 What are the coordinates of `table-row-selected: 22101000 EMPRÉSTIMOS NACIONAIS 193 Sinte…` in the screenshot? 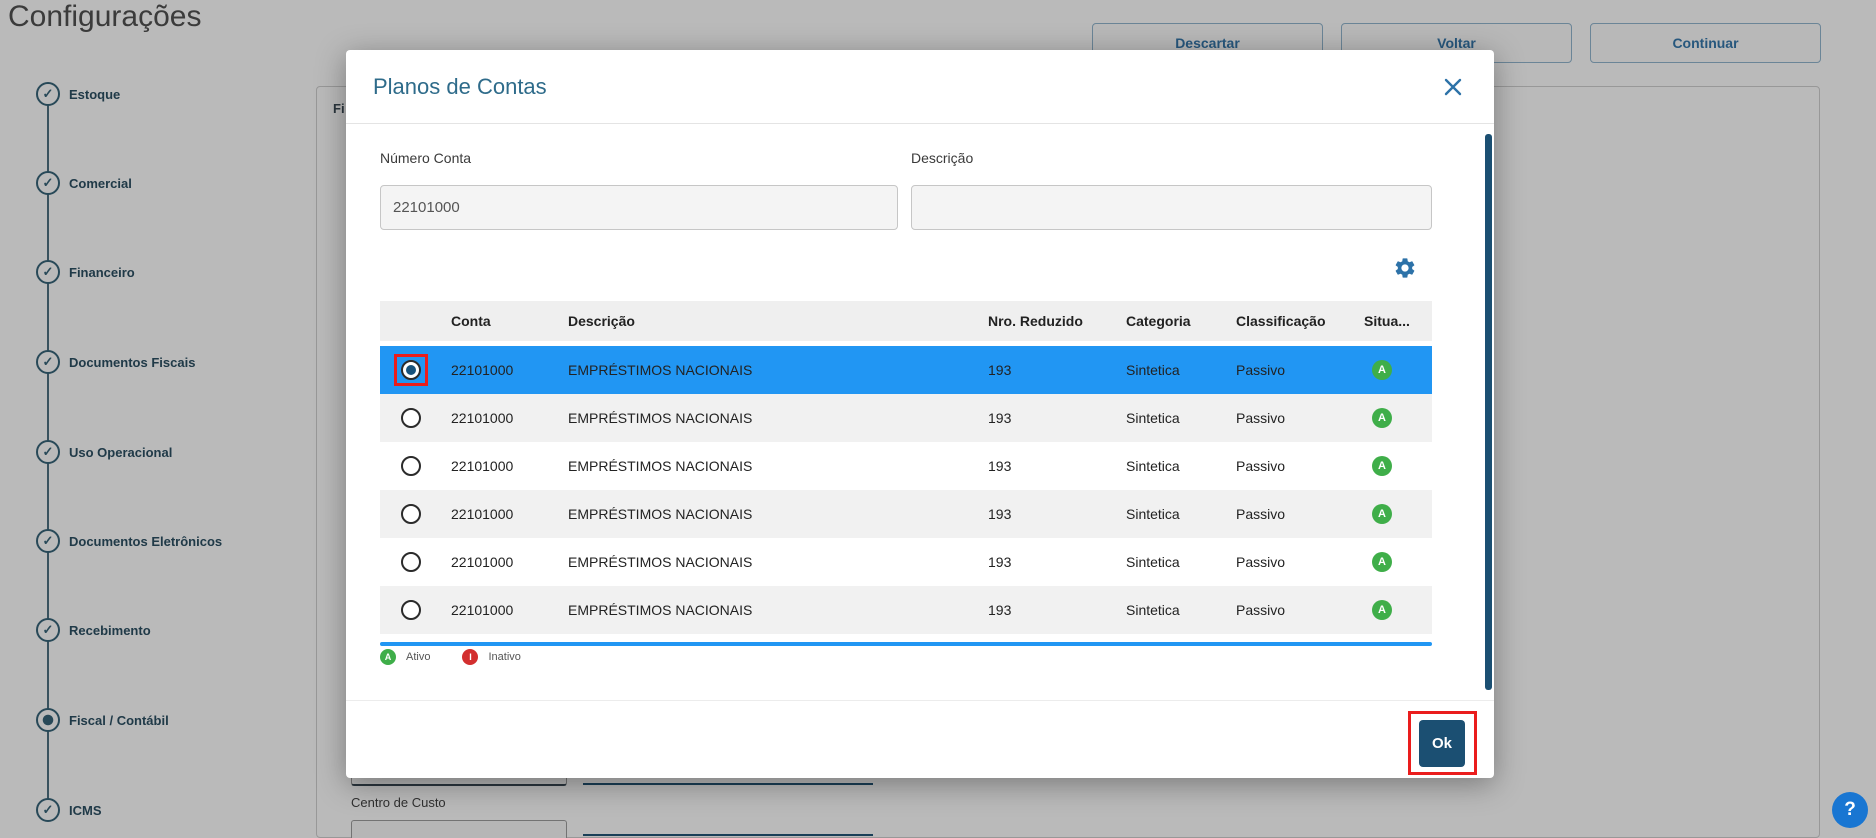 It's located at (906, 370).